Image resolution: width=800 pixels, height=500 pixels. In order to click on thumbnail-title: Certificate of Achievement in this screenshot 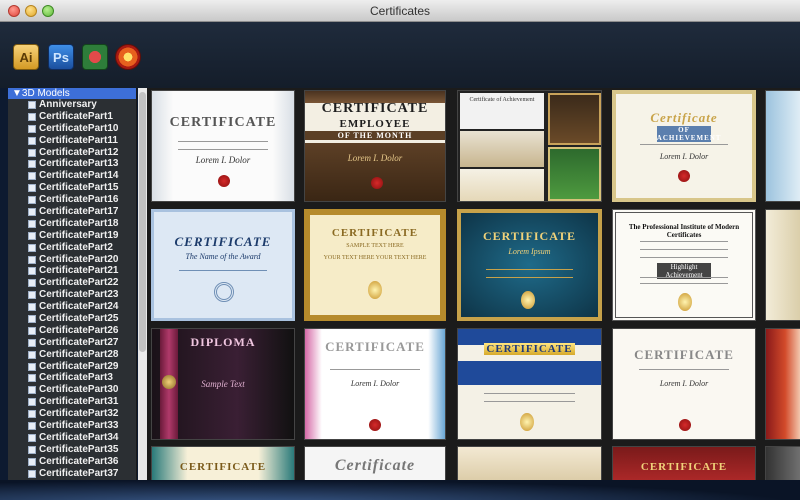, I will do `click(502, 100)`.